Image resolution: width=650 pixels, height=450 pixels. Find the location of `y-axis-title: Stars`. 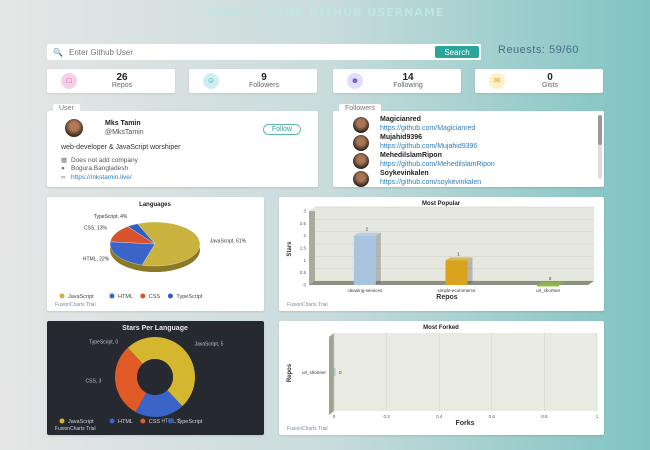

y-axis-title: Stars is located at coordinates (290, 249).